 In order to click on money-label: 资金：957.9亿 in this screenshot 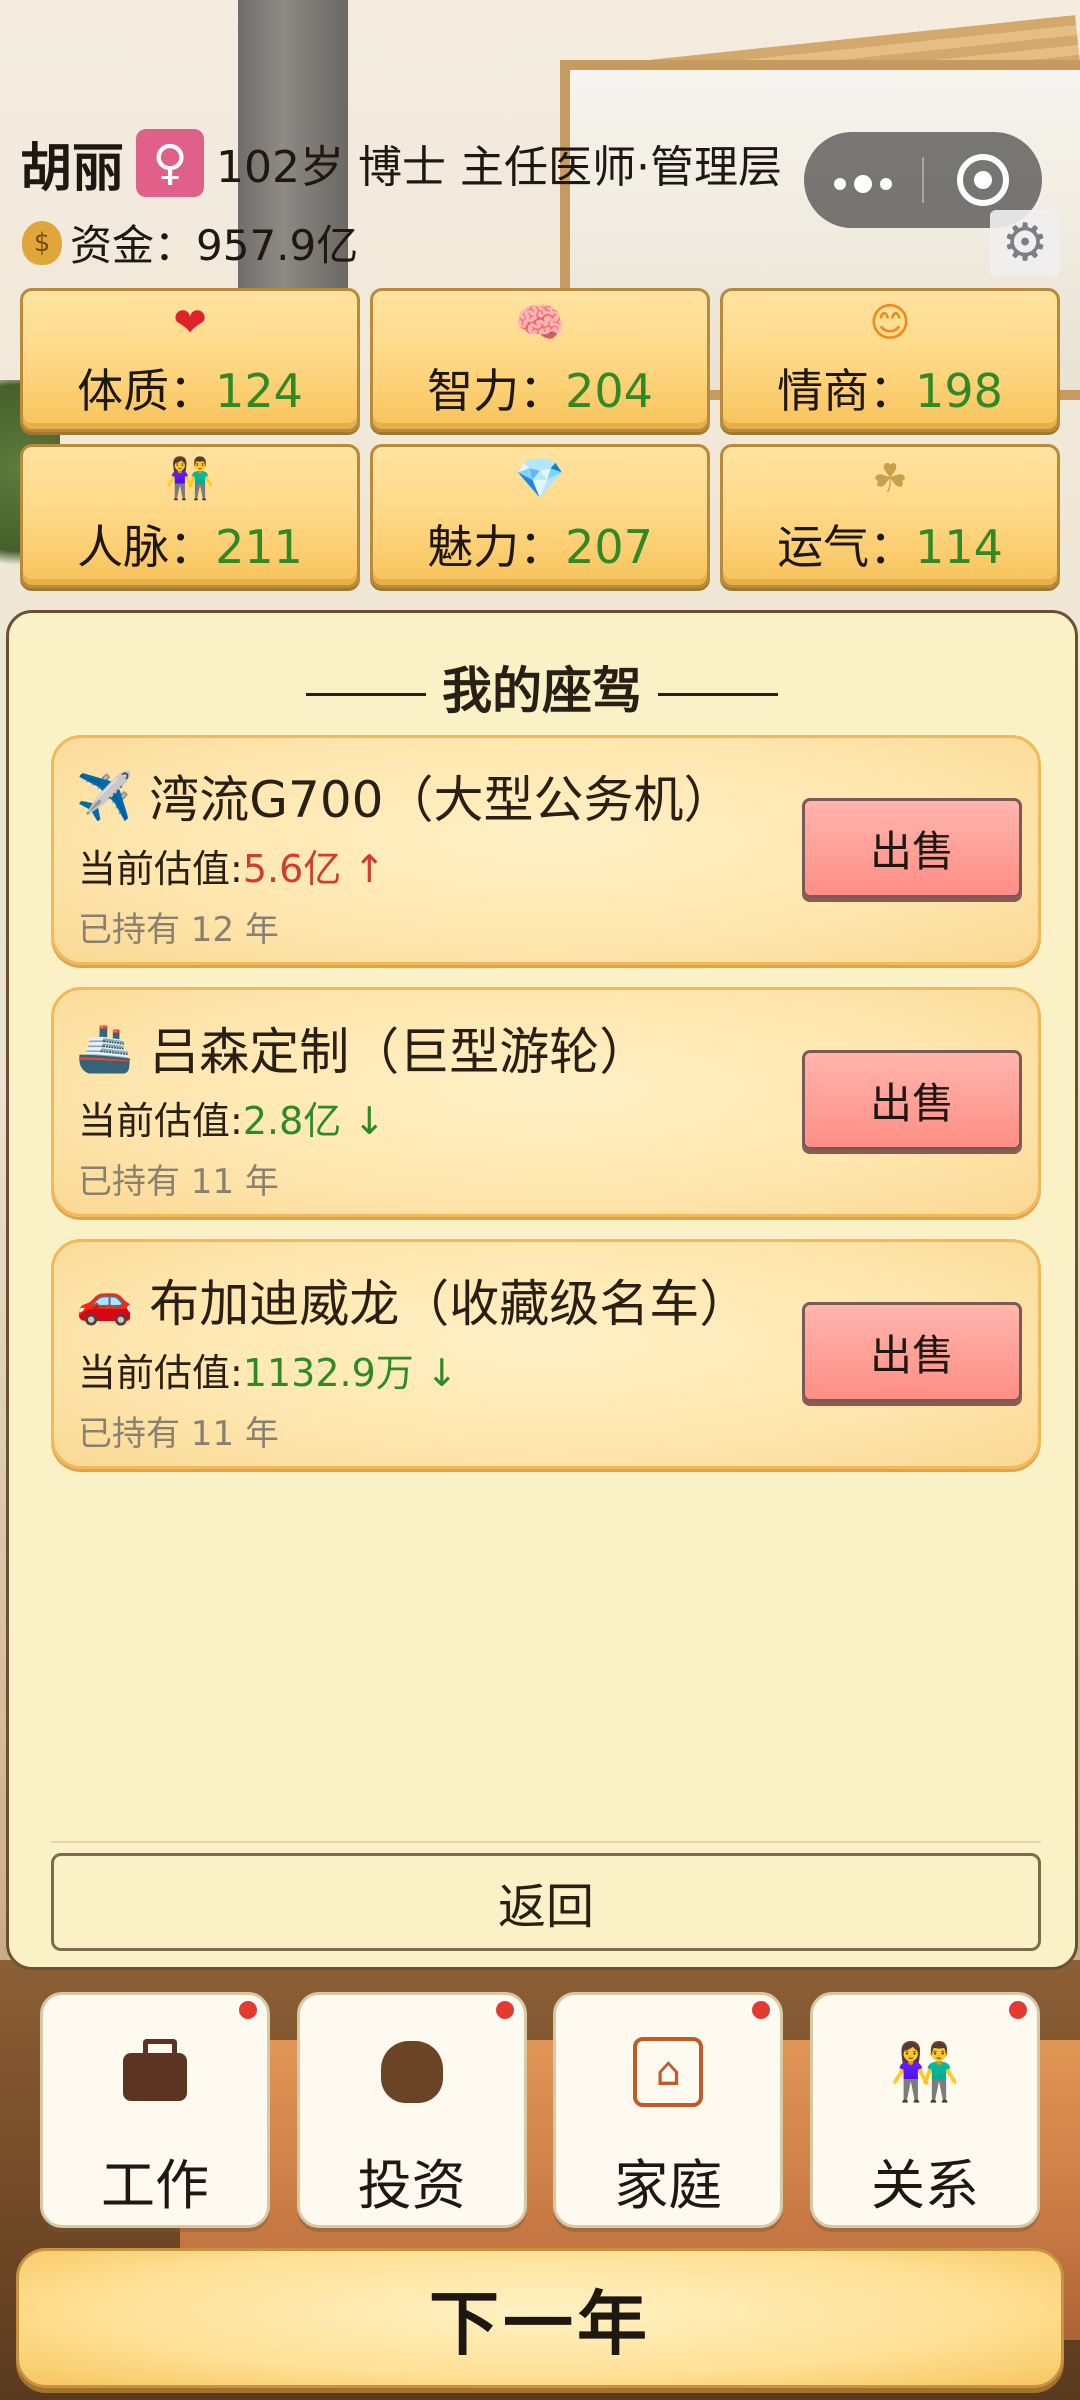, I will do `click(214, 245)`.